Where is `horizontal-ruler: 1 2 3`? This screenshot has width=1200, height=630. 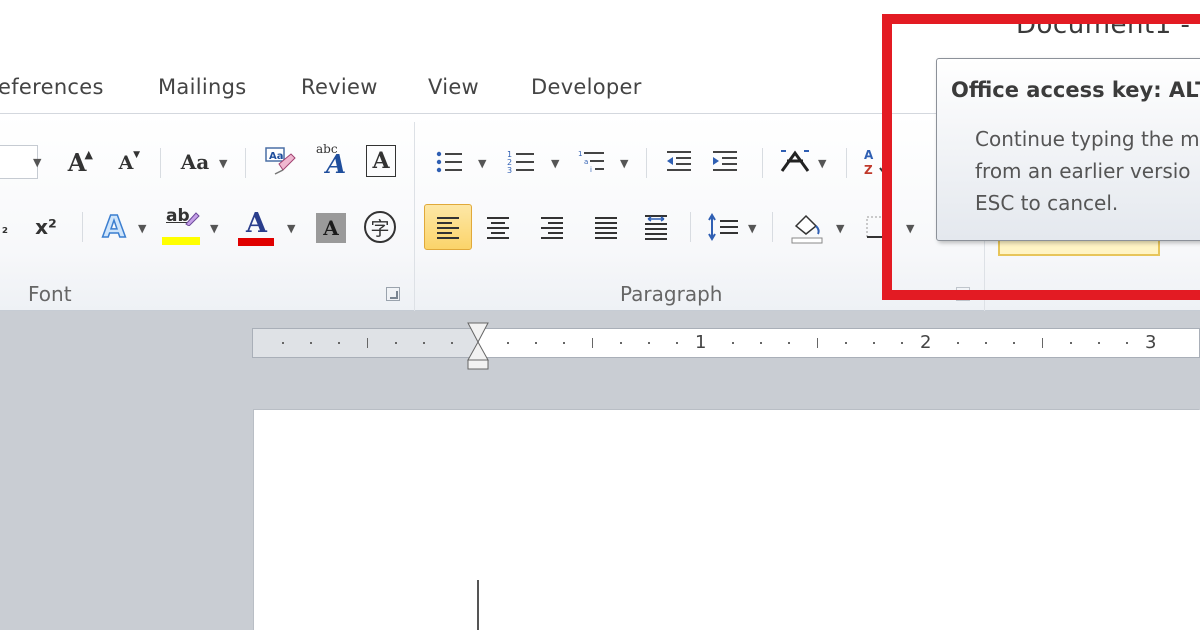 horizontal-ruler: 1 2 3 is located at coordinates (726, 343).